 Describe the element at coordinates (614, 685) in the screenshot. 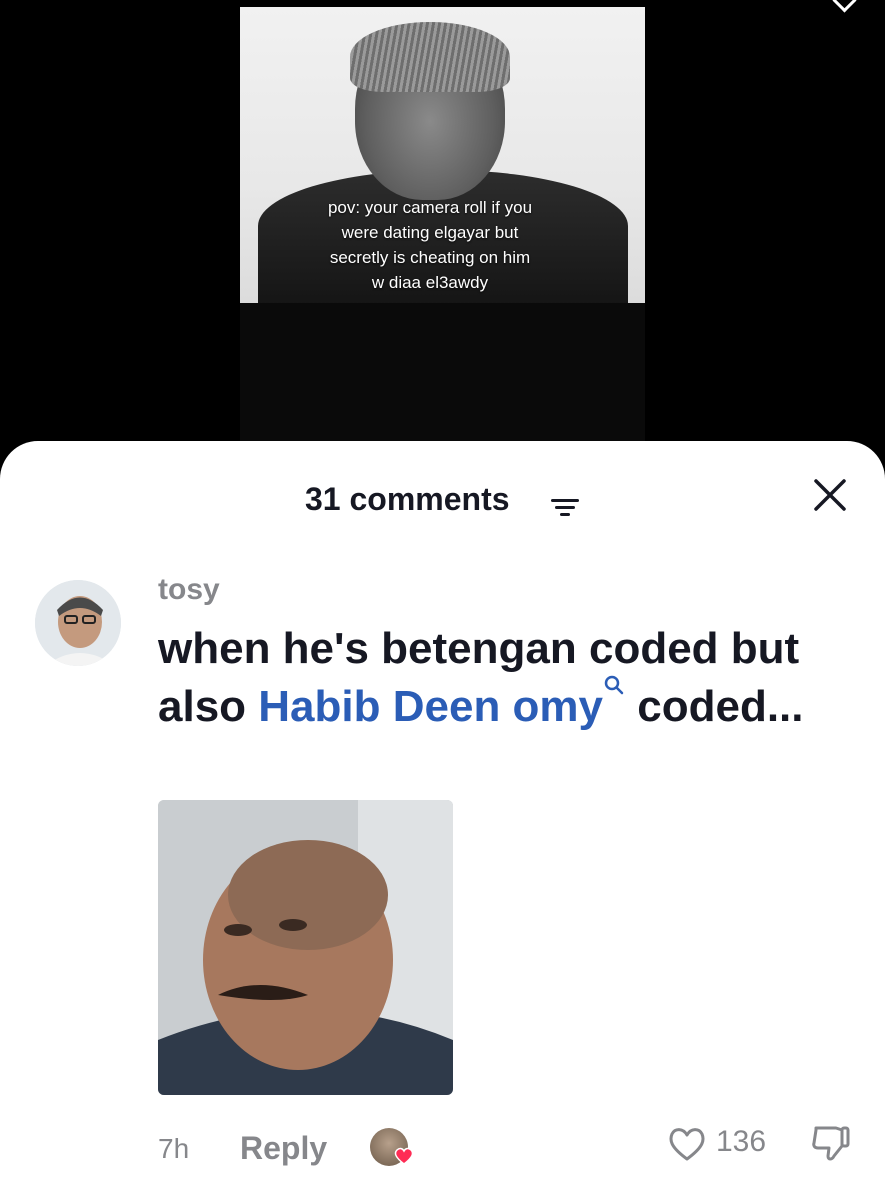

I see `search-icon` at that location.